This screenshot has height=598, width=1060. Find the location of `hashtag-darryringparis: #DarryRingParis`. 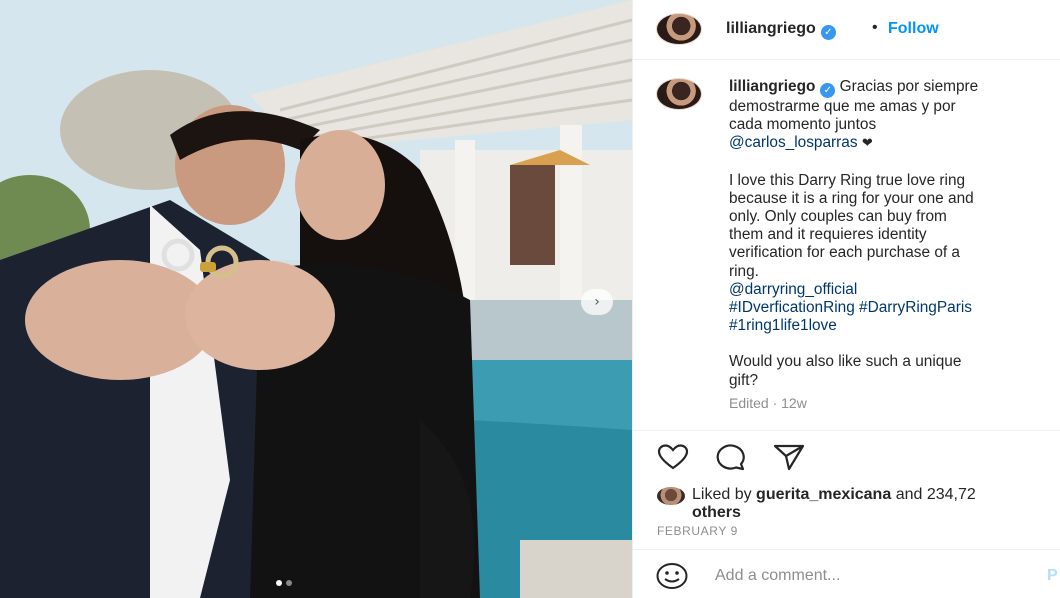

hashtag-darryringparis: #DarryRingParis is located at coordinates (915, 307).